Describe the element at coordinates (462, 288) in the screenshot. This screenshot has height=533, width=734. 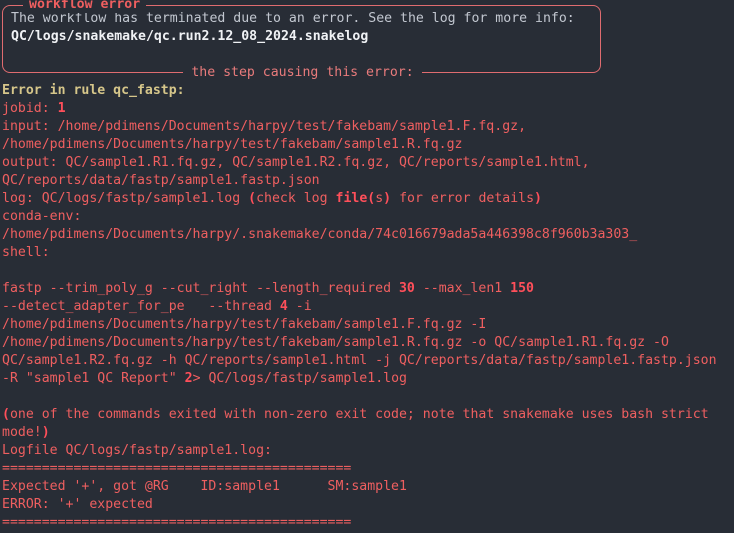
I see `command-line-1-b: --max_len1` at that location.